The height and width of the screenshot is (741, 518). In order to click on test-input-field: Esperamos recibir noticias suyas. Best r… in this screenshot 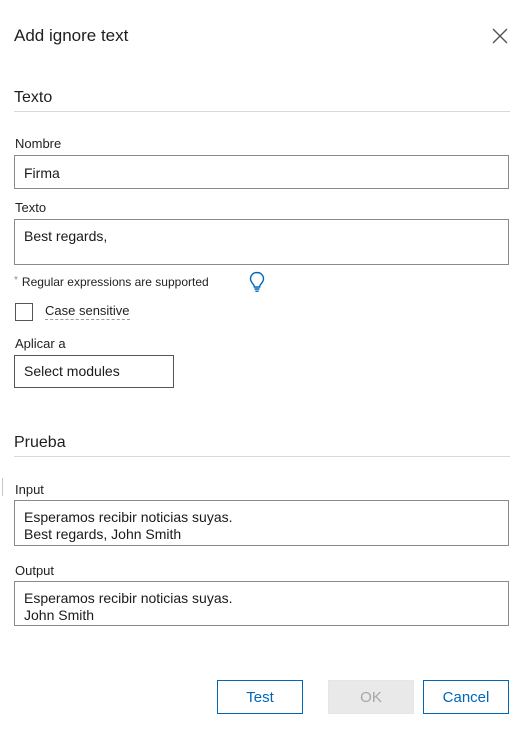, I will do `click(261, 523)`.